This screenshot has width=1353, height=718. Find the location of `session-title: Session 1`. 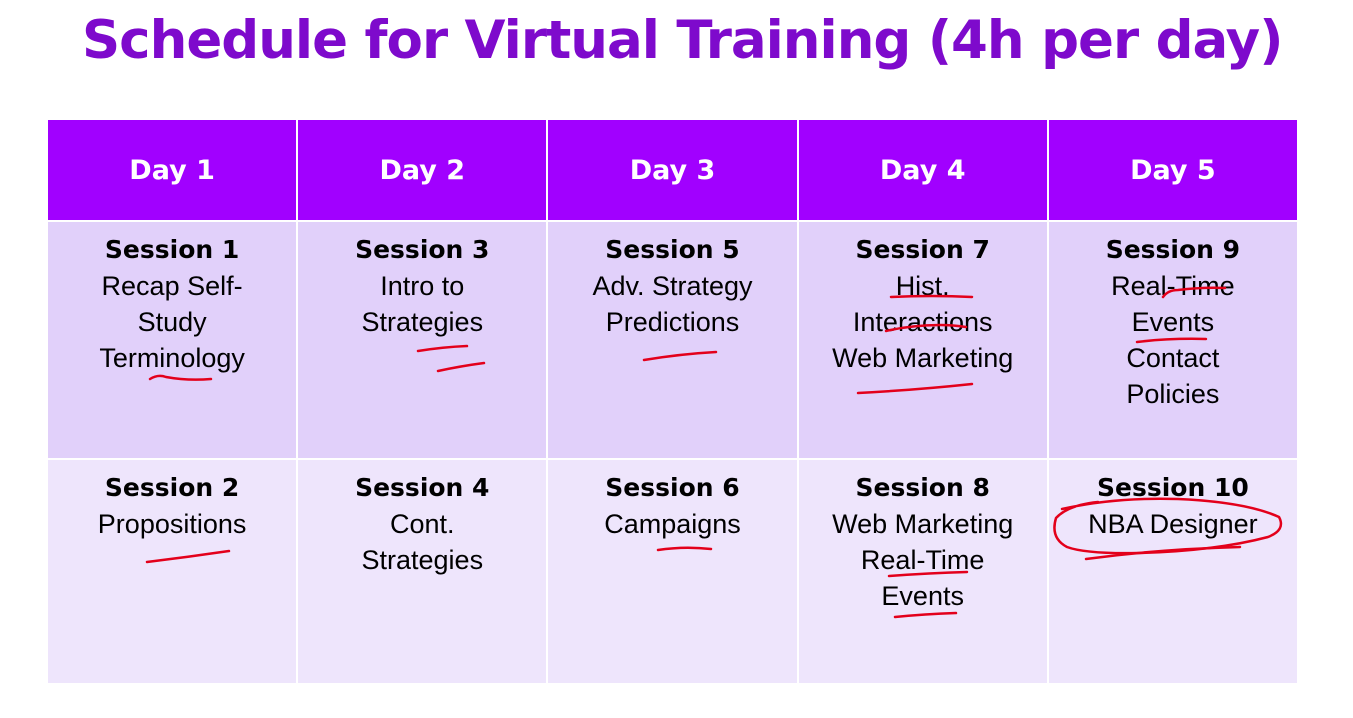

session-title: Session 1 is located at coordinates (172, 249).